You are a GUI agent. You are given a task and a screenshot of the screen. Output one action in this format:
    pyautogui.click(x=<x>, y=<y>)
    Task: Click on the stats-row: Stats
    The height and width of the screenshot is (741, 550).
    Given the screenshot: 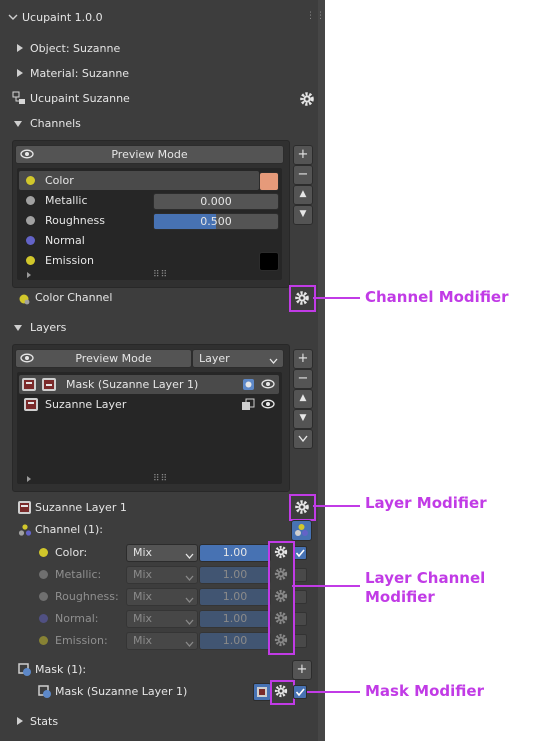 What is the action you would take?
    pyautogui.click(x=44, y=722)
    